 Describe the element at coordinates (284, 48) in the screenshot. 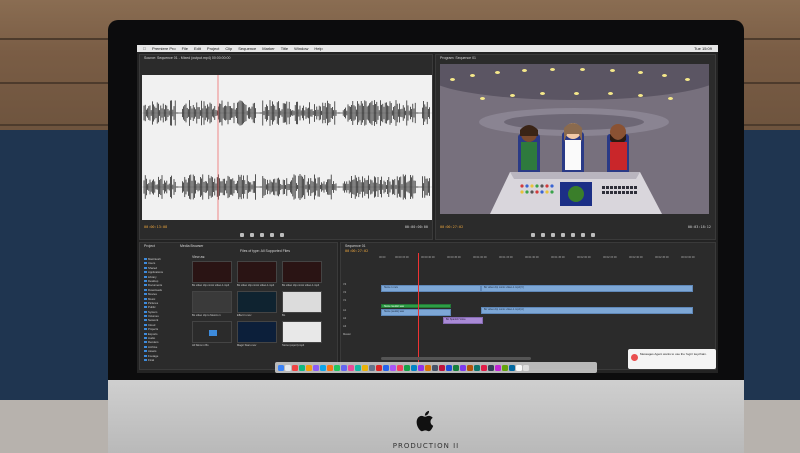

I see `menu-title: Title` at that location.